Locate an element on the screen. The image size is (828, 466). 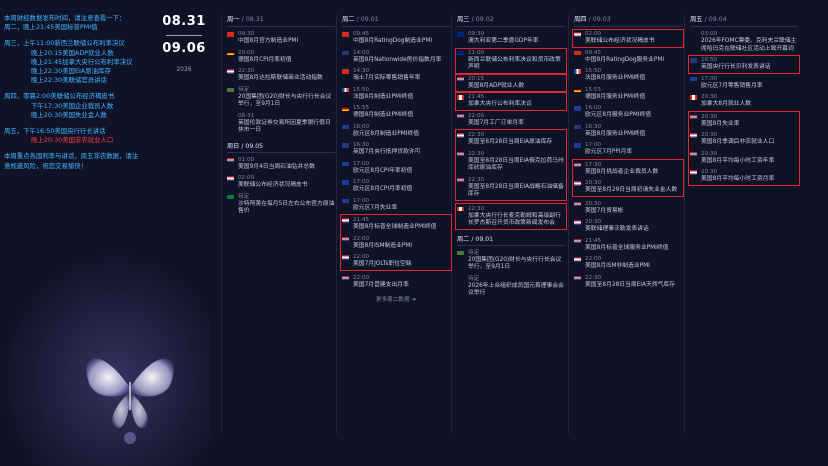
event-item: 15:50 法国8月制造业PMI终值 is located at coordinates (396, 94).